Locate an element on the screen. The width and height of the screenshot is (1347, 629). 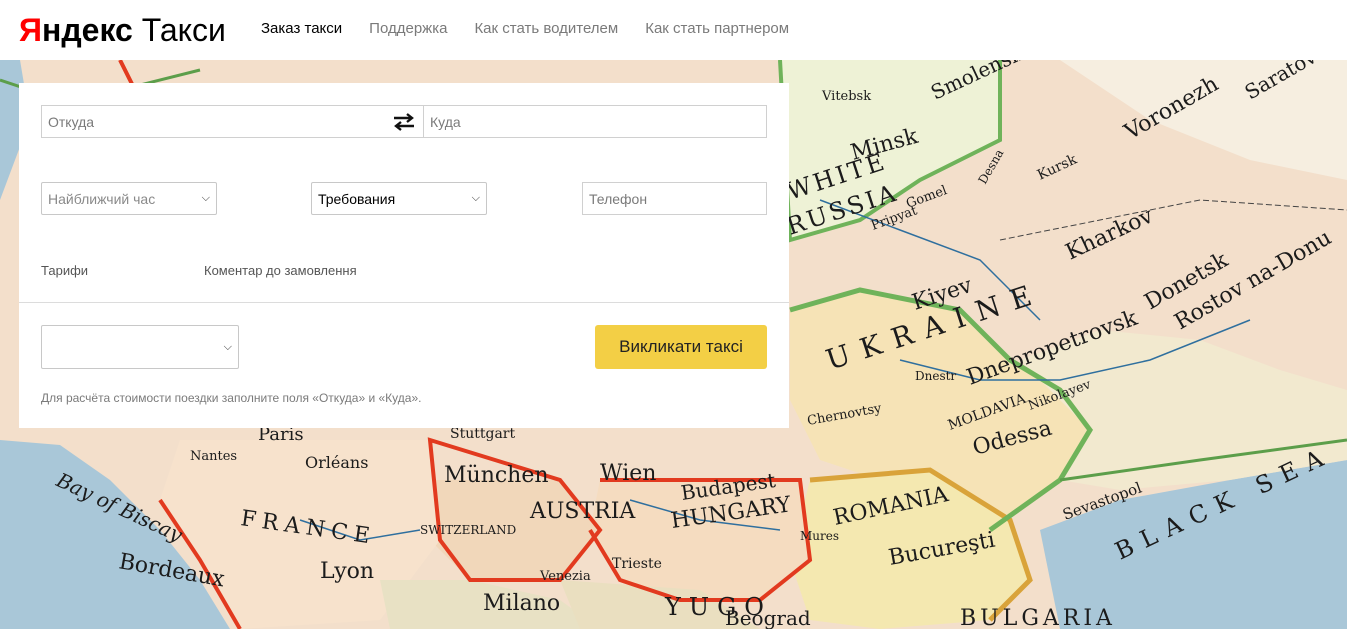
map-label: SWITZERLAND is located at coordinates (468, 530).